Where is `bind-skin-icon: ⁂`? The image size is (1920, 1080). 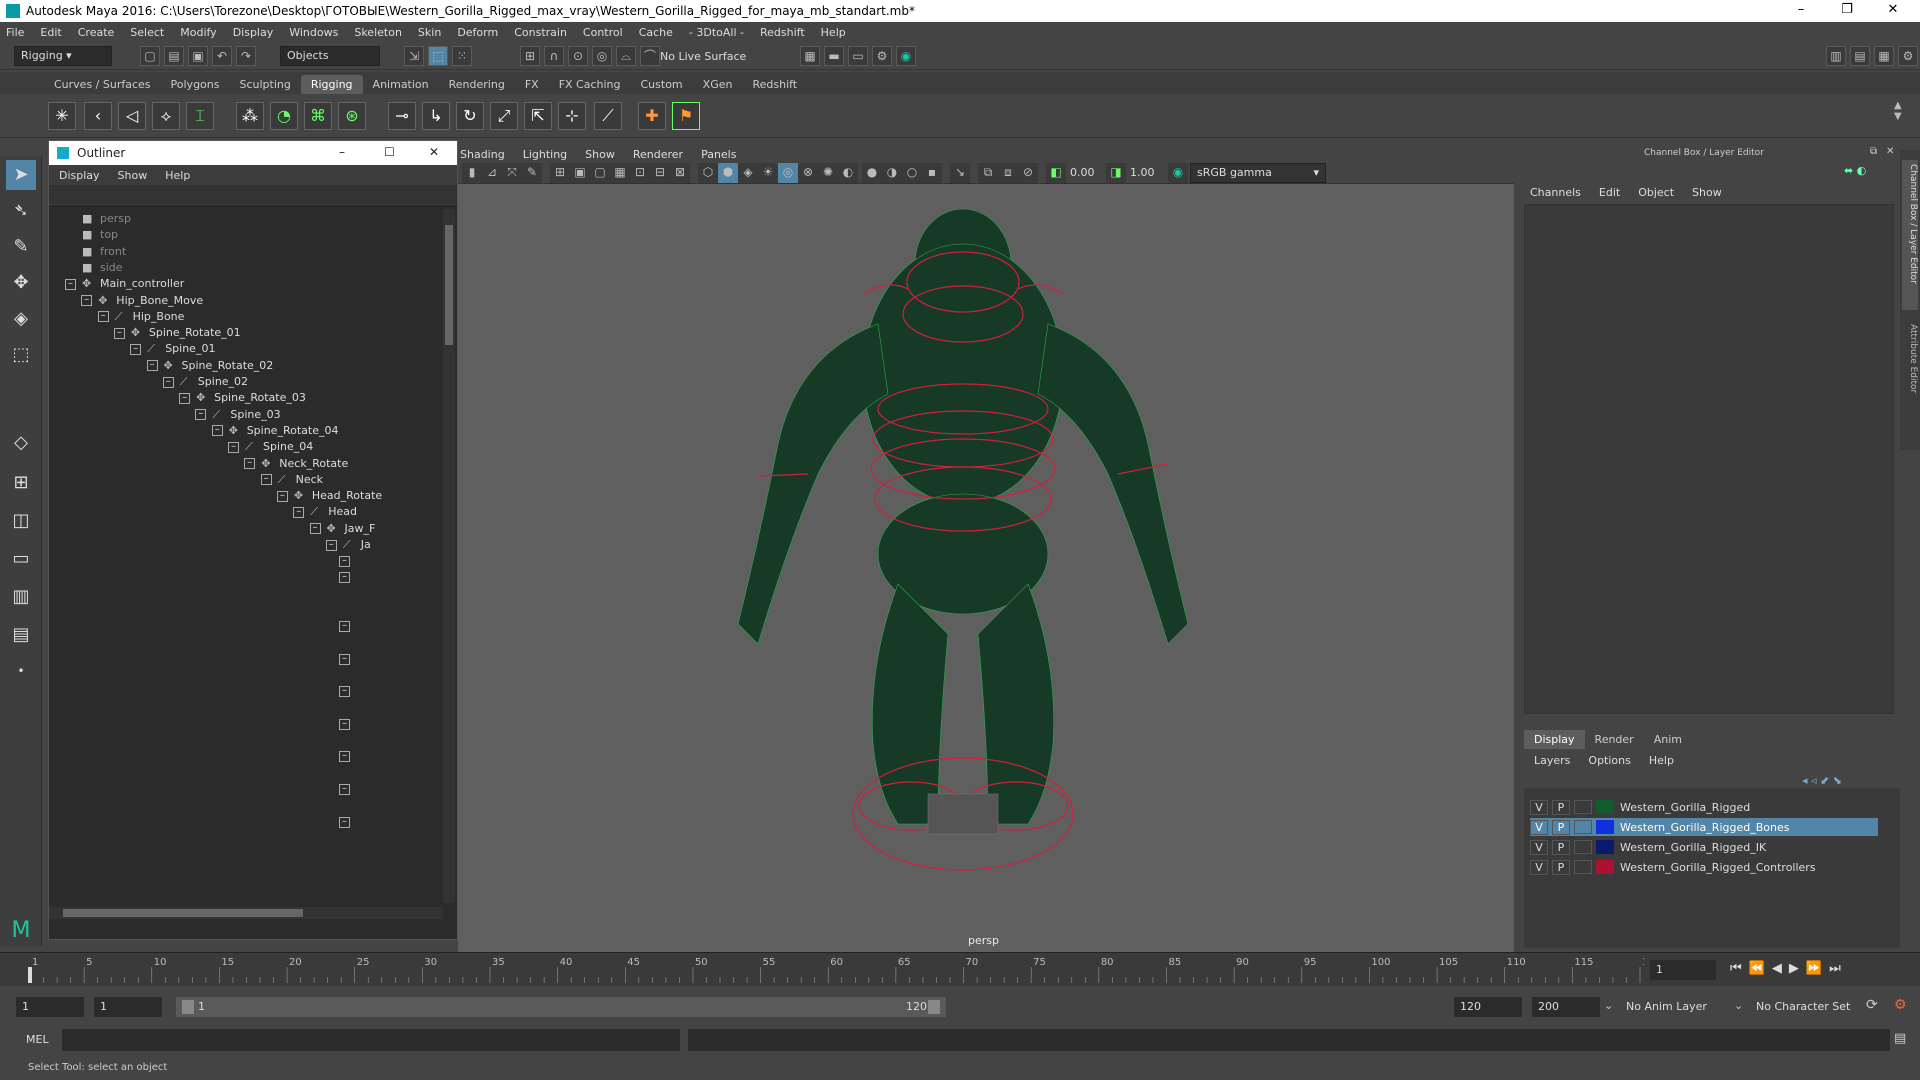 bind-skin-icon: ⁂ is located at coordinates (250, 116).